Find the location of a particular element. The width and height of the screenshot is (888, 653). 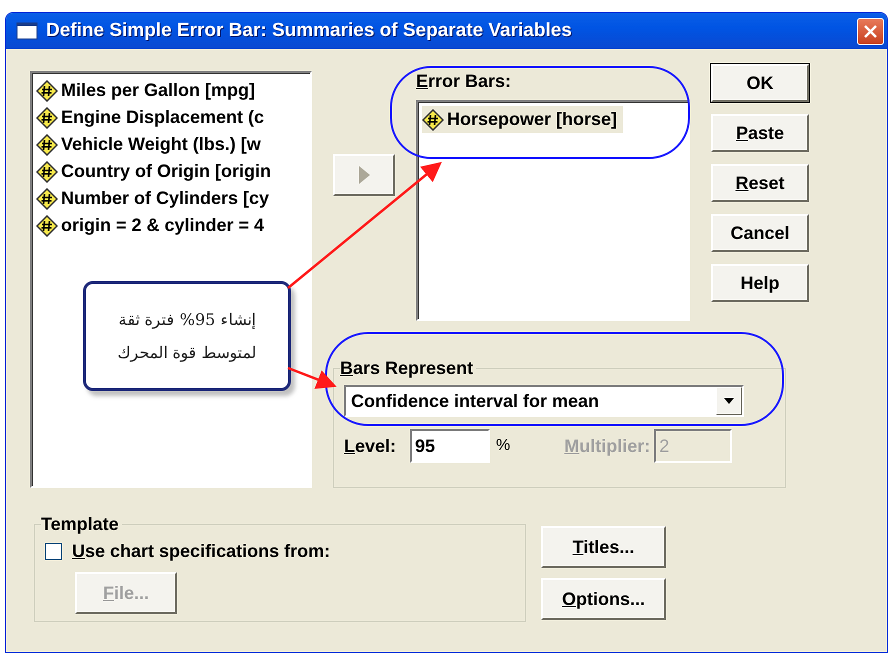

dialog-button: Cancel is located at coordinates (760, 233).